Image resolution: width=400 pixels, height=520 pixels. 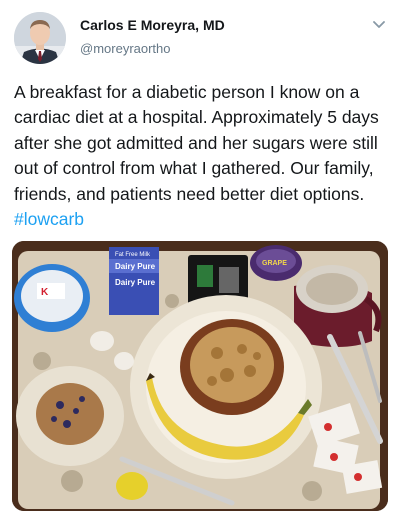 I want to click on milk-brand-label: Dairy Pure, so click(x=135, y=266).